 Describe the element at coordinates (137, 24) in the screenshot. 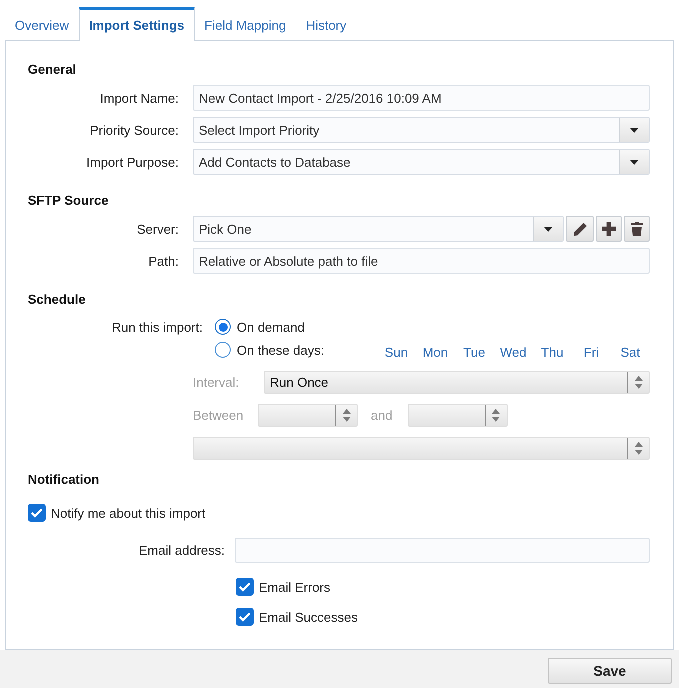

I see `tab: Import Settings` at that location.